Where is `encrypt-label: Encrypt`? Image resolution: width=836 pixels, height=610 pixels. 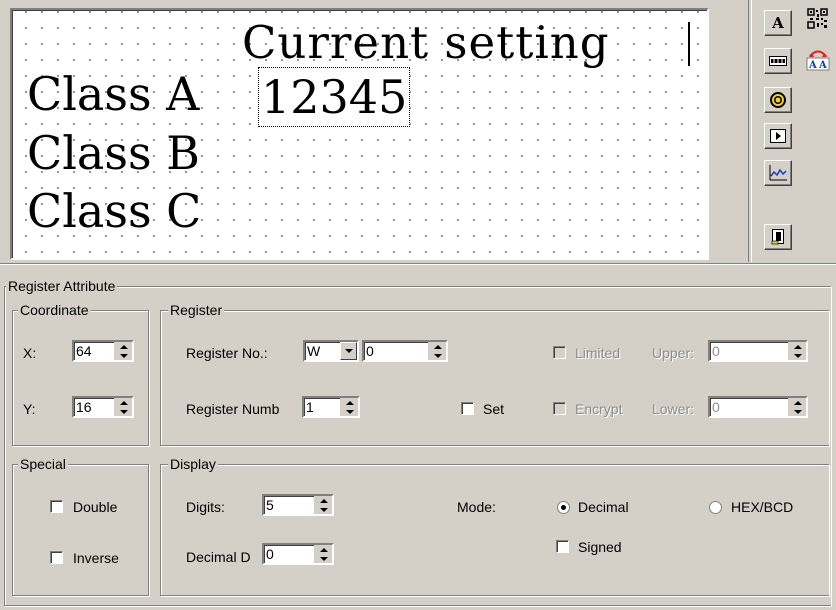 encrypt-label: Encrypt is located at coordinates (599, 409).